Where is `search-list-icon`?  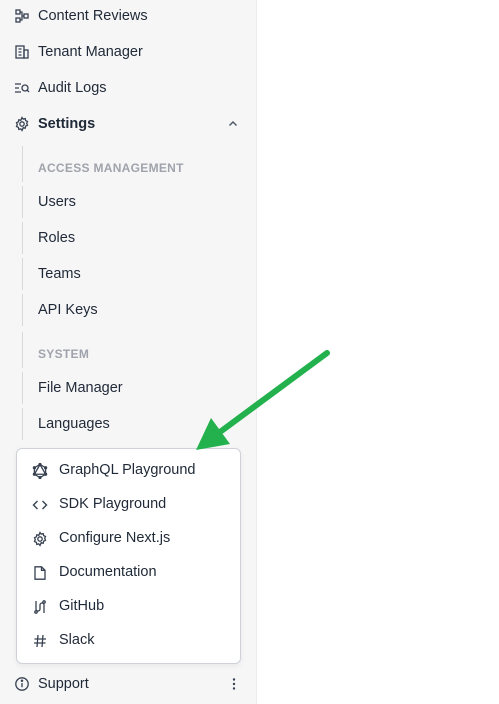 search-list-icon is located at coordinates (22, 88).